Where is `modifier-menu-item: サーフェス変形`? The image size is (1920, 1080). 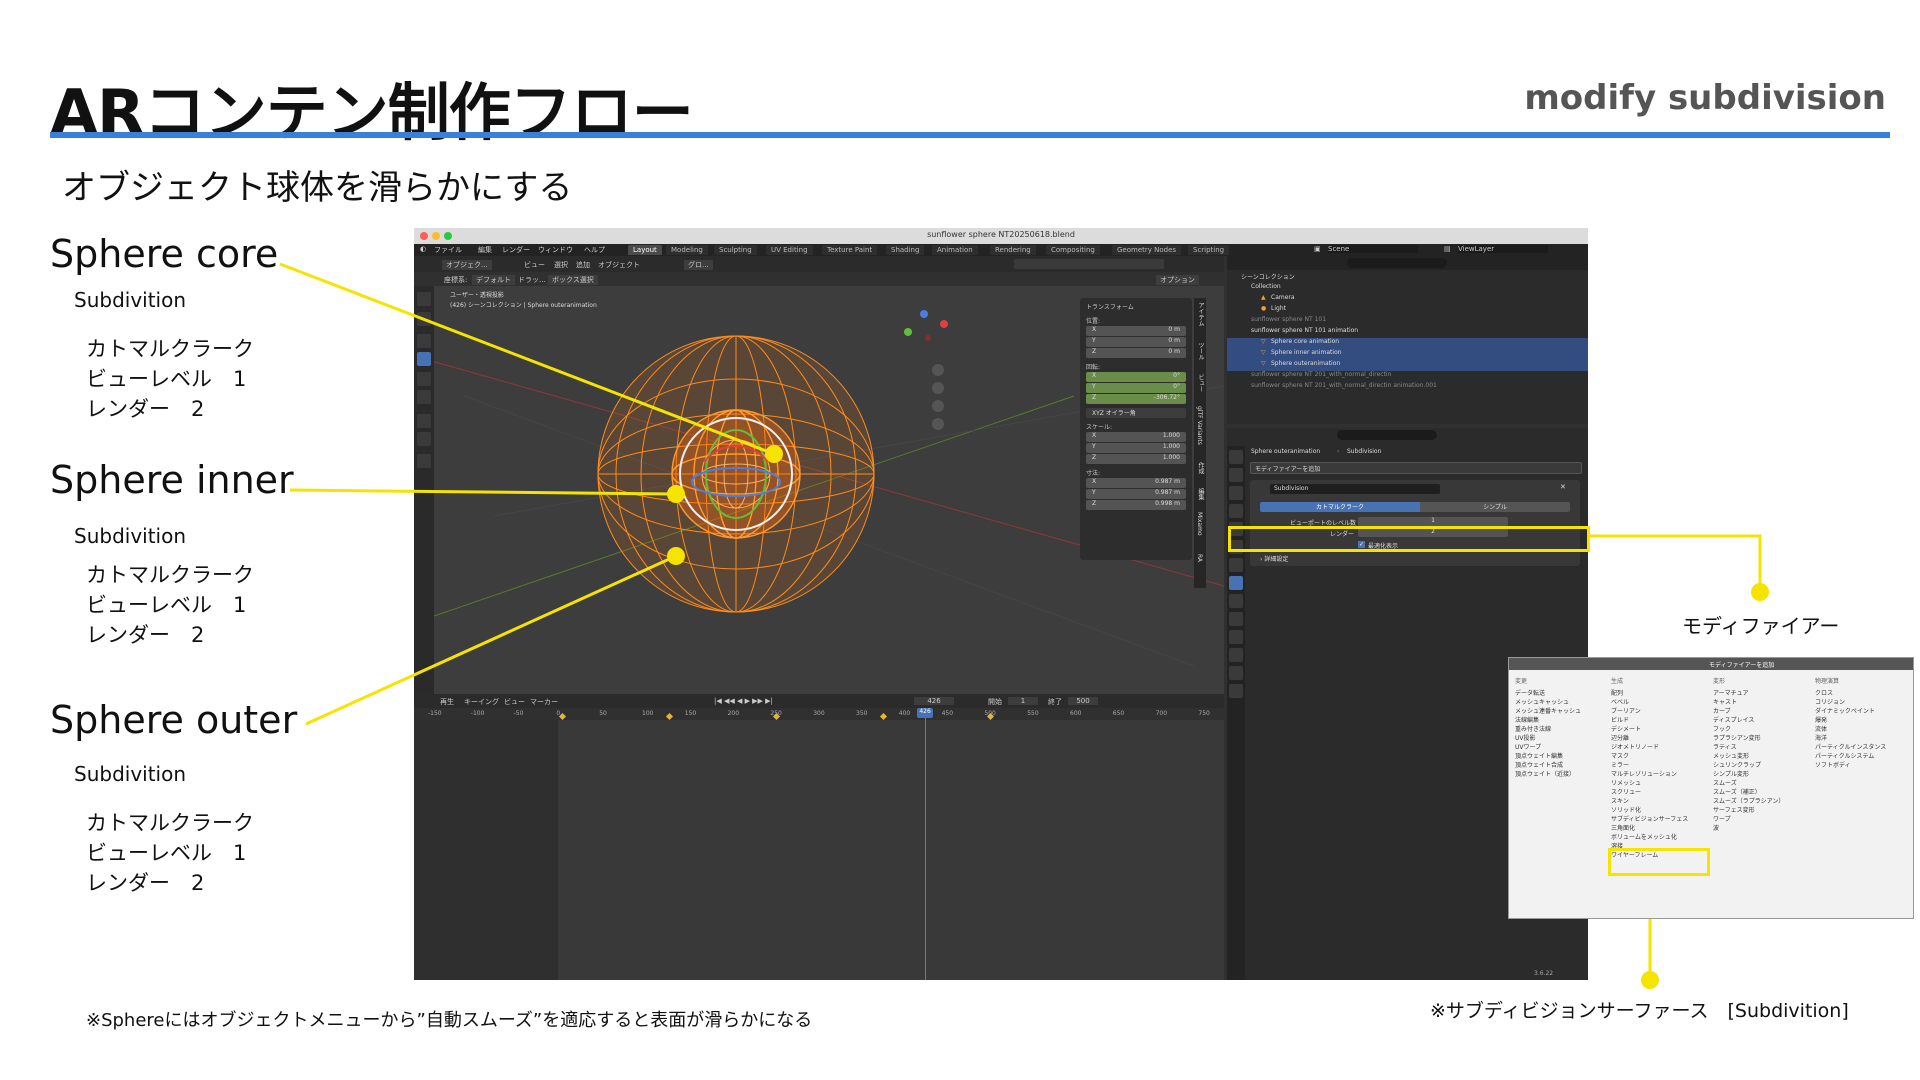 modifier-menu-item: サーフェス変形 is located at coordinates (1734, 809).